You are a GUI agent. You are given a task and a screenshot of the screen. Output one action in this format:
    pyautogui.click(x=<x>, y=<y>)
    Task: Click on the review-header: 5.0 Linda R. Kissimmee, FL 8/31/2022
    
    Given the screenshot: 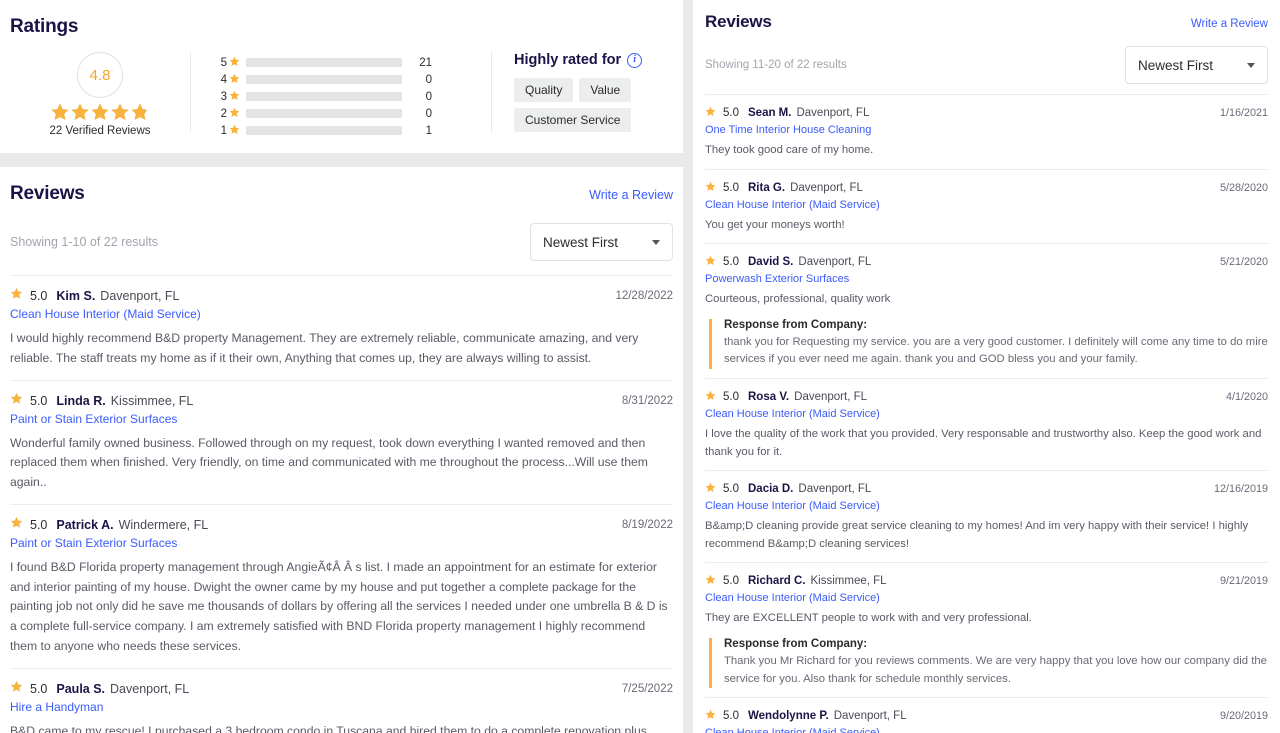 What is the action you would take?
    pyautogui.click(x=341, y=401)
    